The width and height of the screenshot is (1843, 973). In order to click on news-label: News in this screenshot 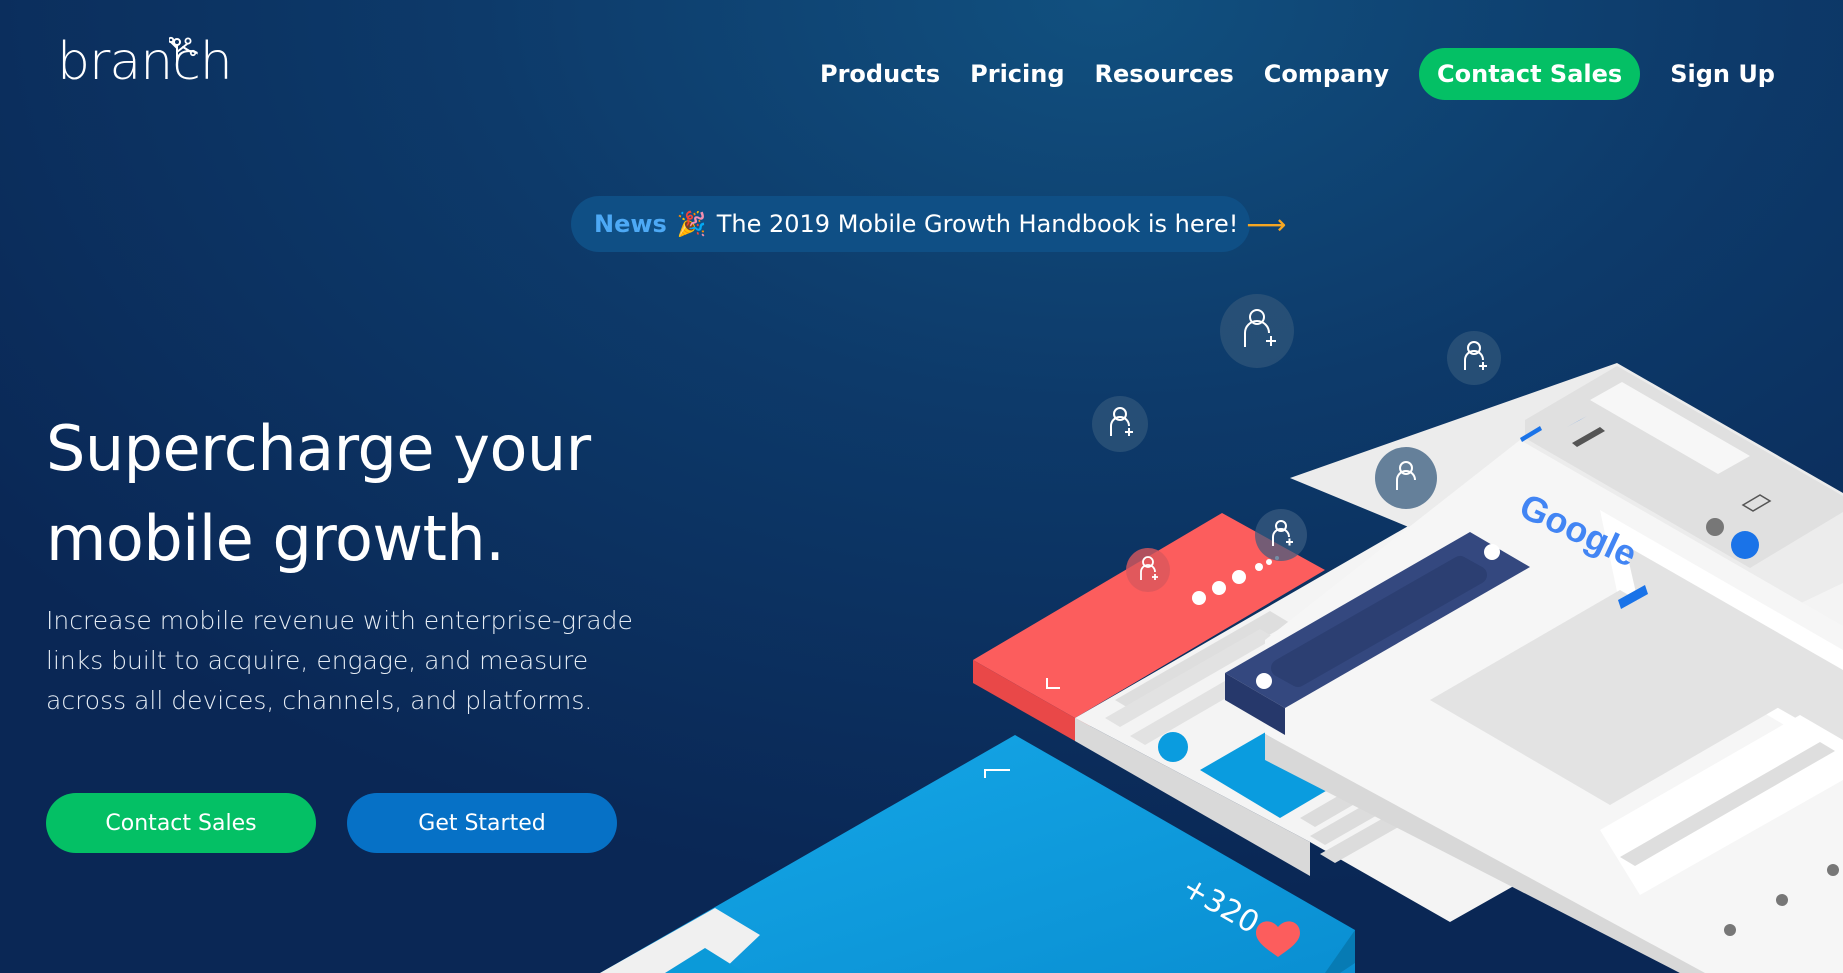, I will do `click(630, 224)`.